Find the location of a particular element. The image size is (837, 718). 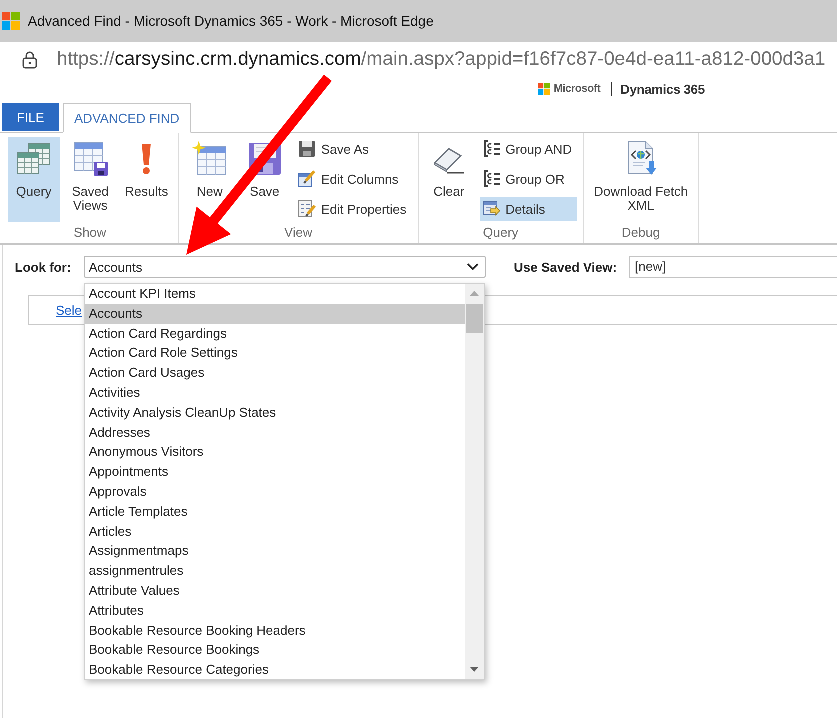

ribbon-button: Group OR is located at coordinates (529, 179).